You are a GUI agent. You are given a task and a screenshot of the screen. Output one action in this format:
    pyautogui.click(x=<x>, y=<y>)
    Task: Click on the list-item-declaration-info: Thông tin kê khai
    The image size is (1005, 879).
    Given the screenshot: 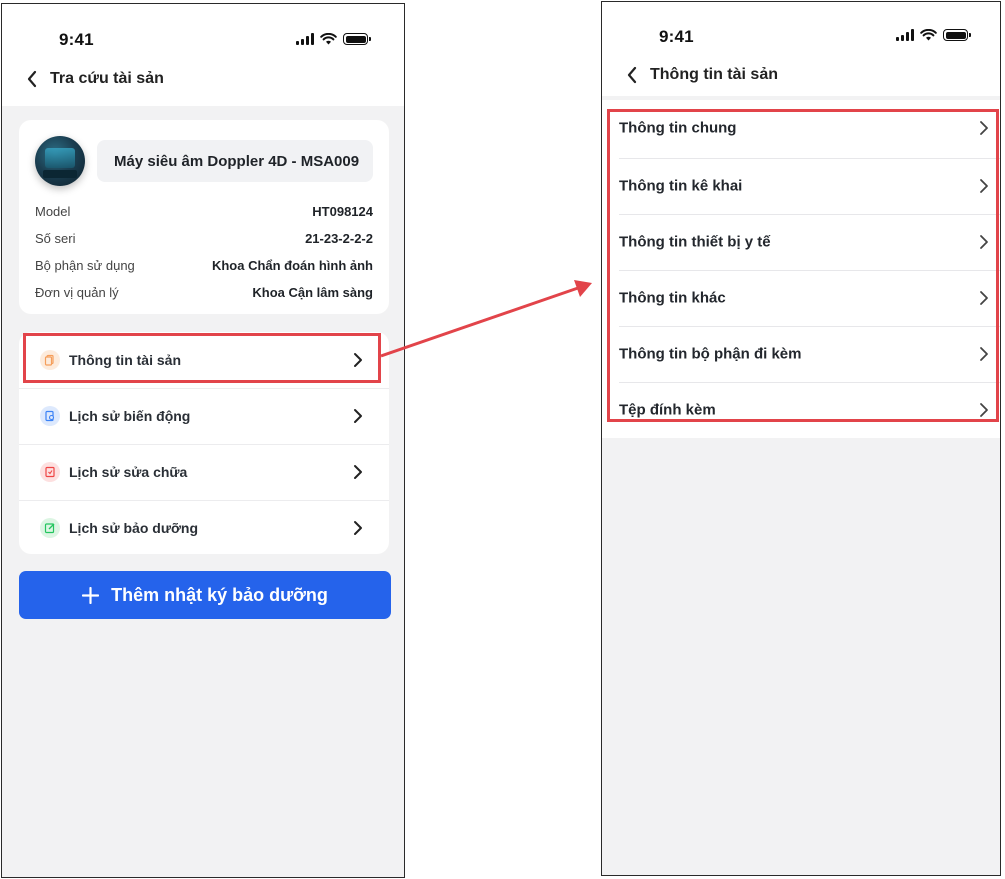 What is the action you would take?
    pyautogui.click(x=801, y=186)
    